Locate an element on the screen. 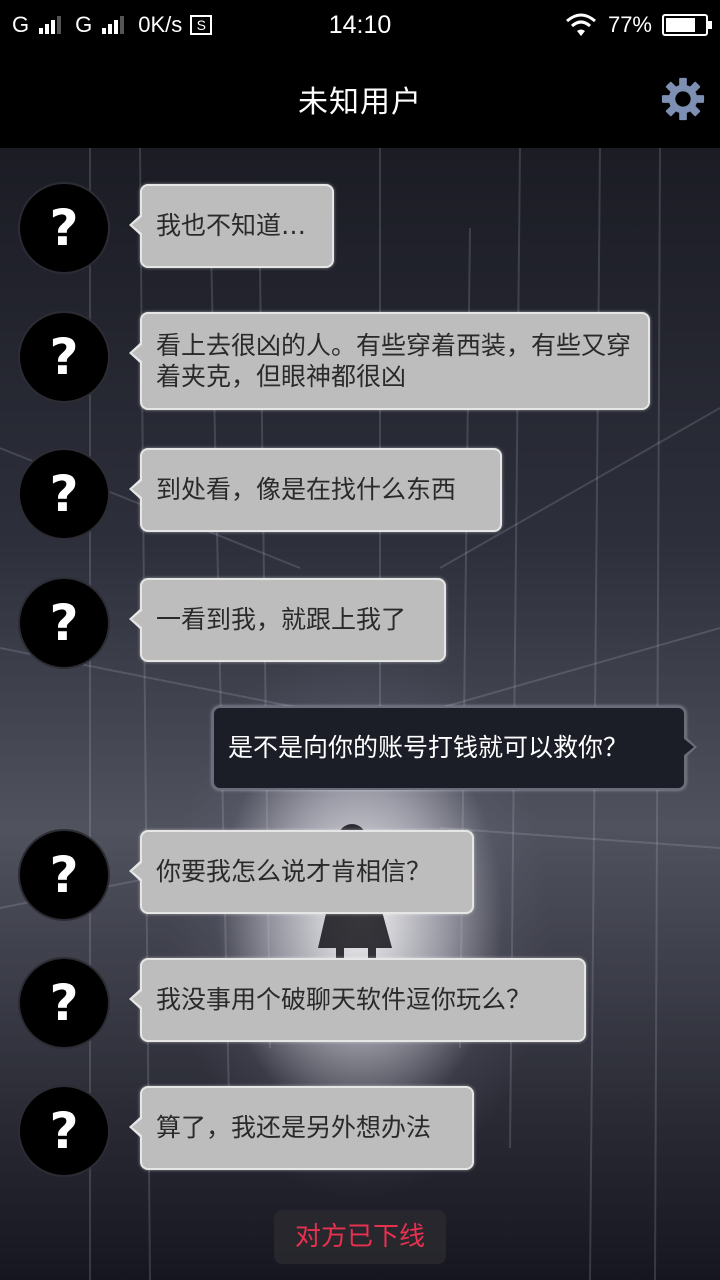 The image size is (720, 1280). my-message-bubble: 是不是向你的账号打钱就可以救你？ is located at coordinates (454, 748).